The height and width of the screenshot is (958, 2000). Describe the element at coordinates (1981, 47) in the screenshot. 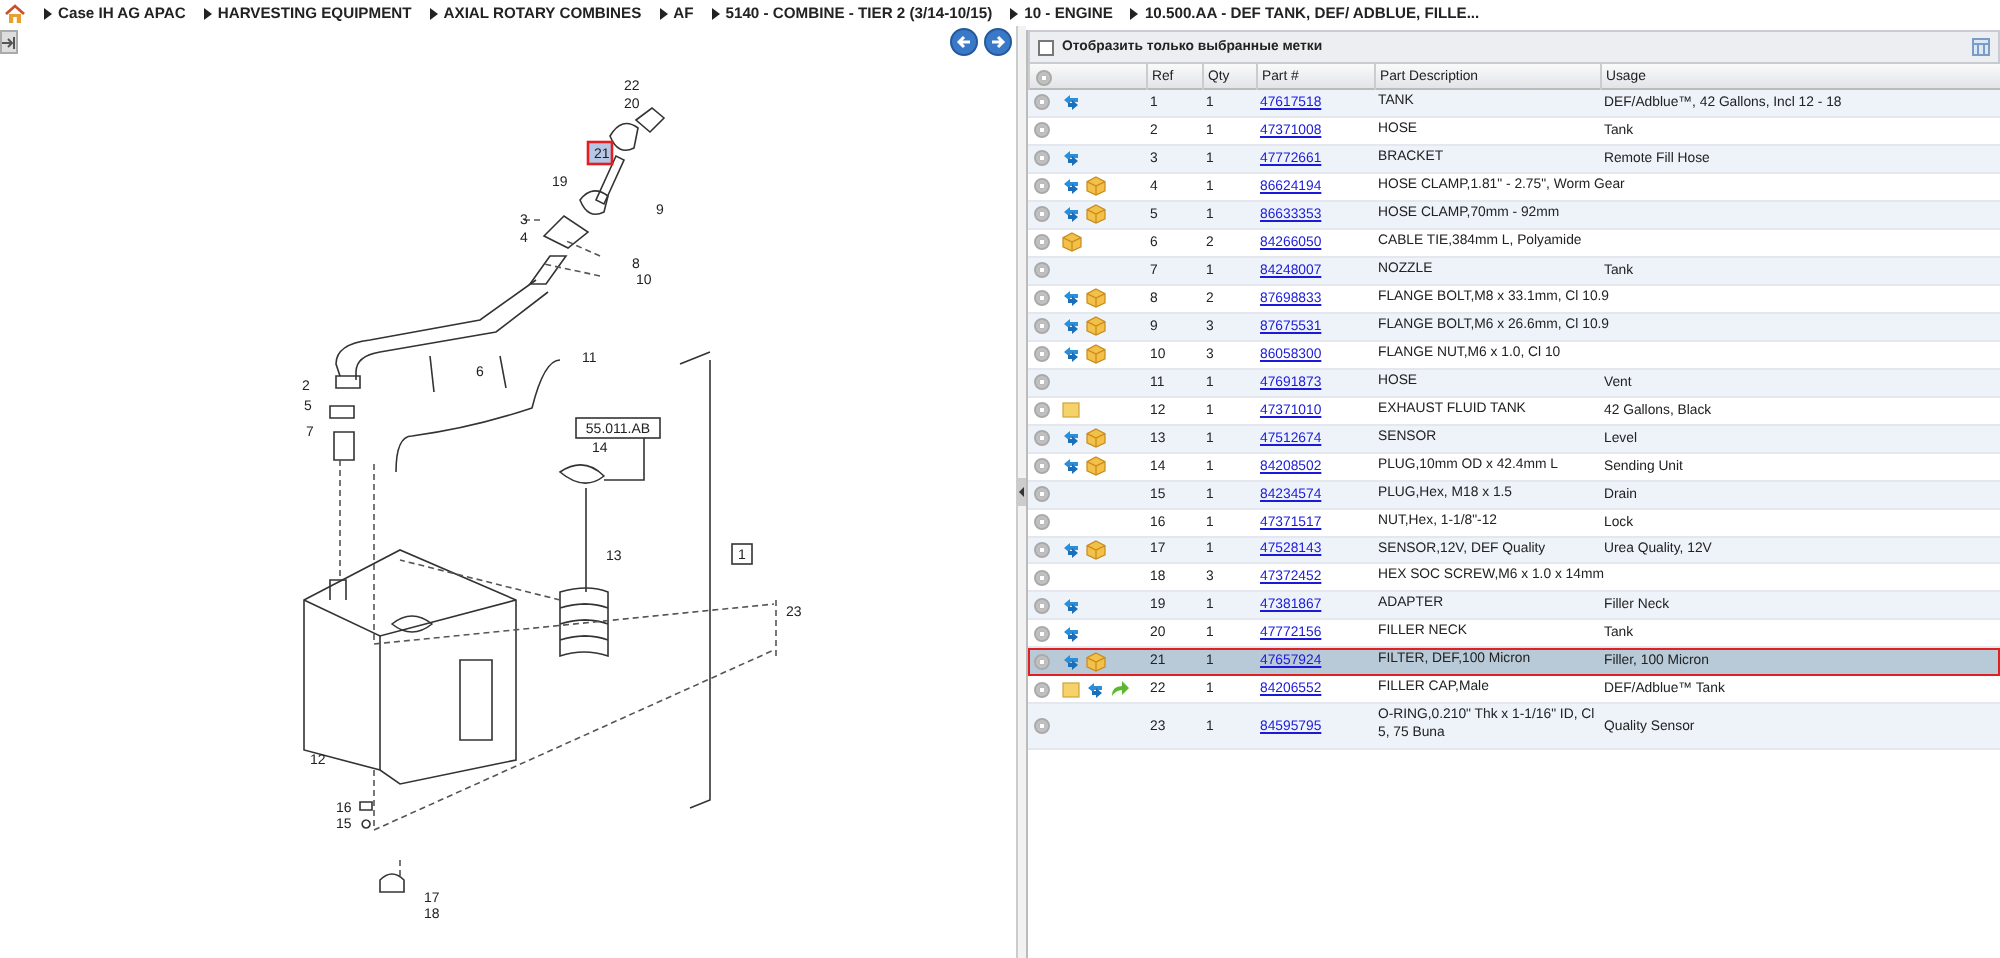

I see `table-icon` at that location.